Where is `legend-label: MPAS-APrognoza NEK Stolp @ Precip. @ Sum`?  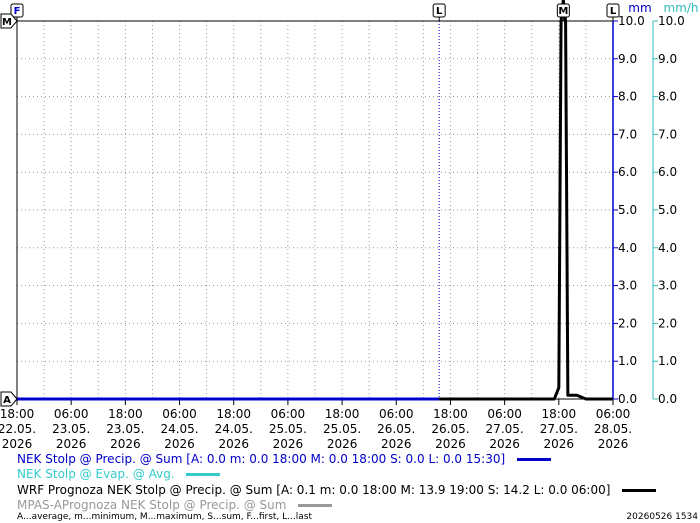 legend-label: MPAS-APrognoza NEK Stolp @ Precip. @ Sum is located at coordinates (152, 505).